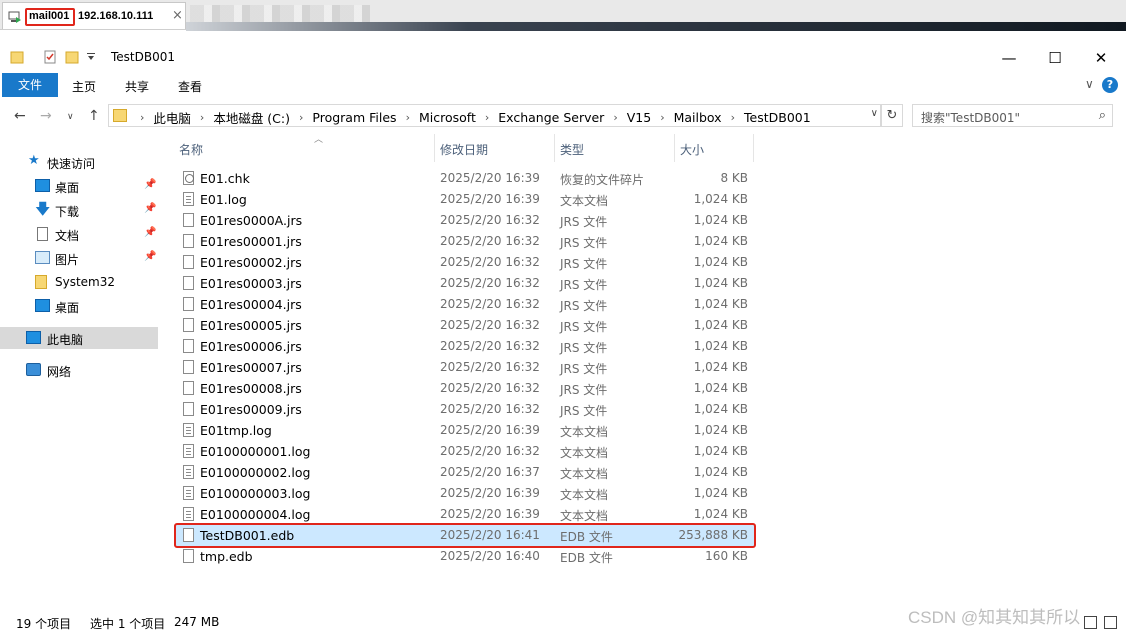 This screenshot has width=1126, height=636. I want to click on file-name: E01res00001.jrs, so click(251, 241).